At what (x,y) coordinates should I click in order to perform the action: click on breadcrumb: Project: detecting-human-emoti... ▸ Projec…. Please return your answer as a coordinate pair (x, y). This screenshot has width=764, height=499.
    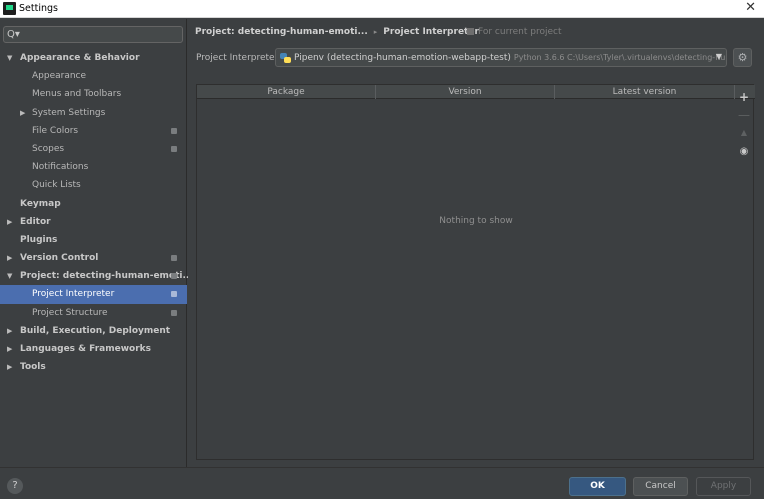
    Looking at the image, I should click on (378, 32).